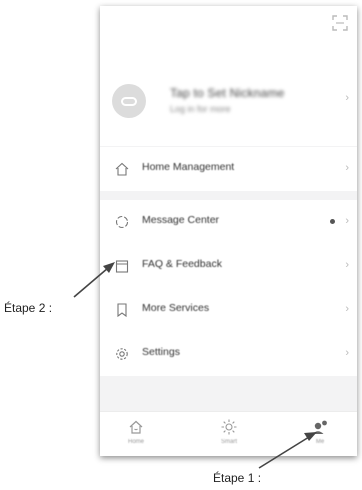  Describe the element at coordinates (287, 450) in the screenshot. I see `step-1-arrow` at that location.